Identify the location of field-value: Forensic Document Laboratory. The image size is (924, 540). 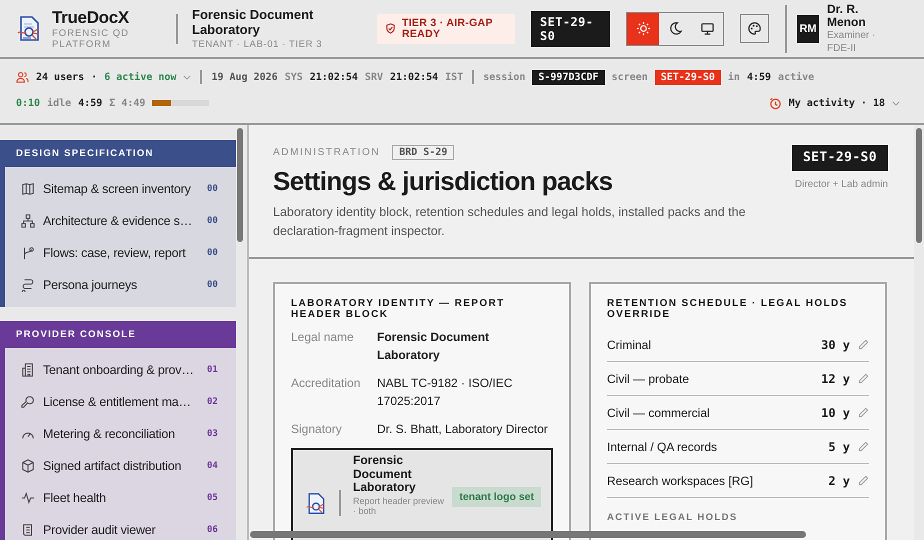
(433, 346).